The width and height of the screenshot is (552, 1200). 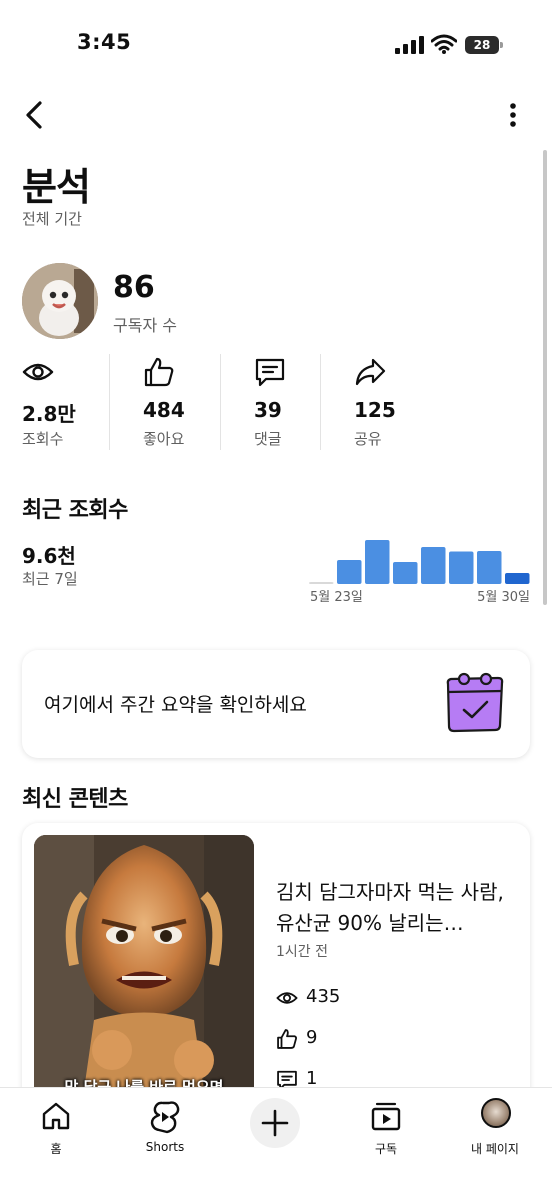 I want to click on more-vert-icon, so click(x=513, y=115).